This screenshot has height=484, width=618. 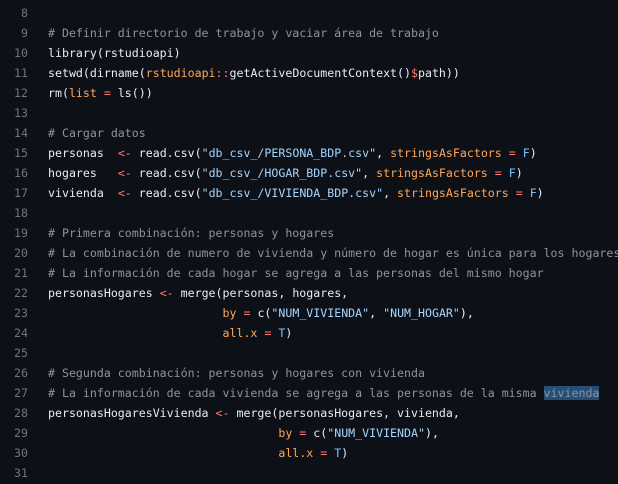 What do you see at coordinates (320, 73) in the screenshot?
I see `code-token: getActiveDocumentContext()` at bounding box center [320, 73].